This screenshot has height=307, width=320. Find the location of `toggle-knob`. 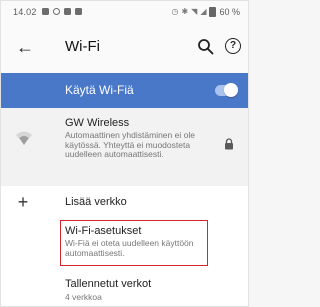

toggle-knob is located at coordinates (231, 90).